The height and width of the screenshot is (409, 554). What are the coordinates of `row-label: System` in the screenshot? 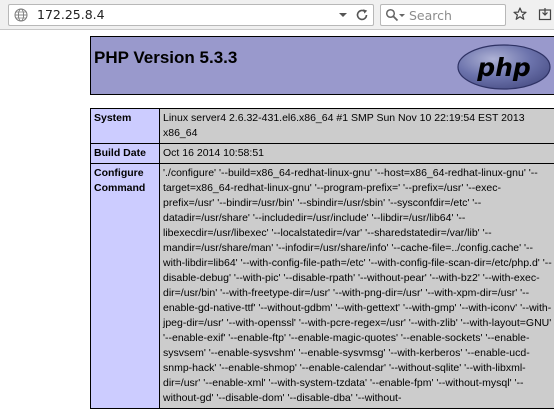 It's located at (125, 126).